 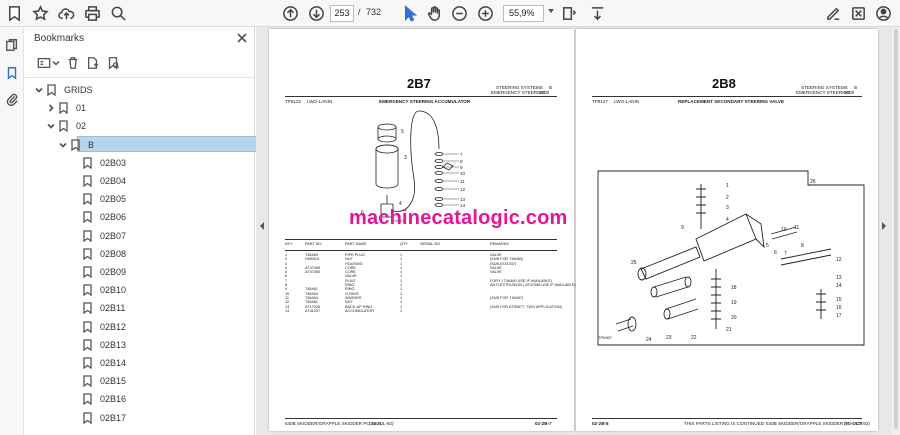 I want to click on bookmark-item: B, so click(x=75, y=145).